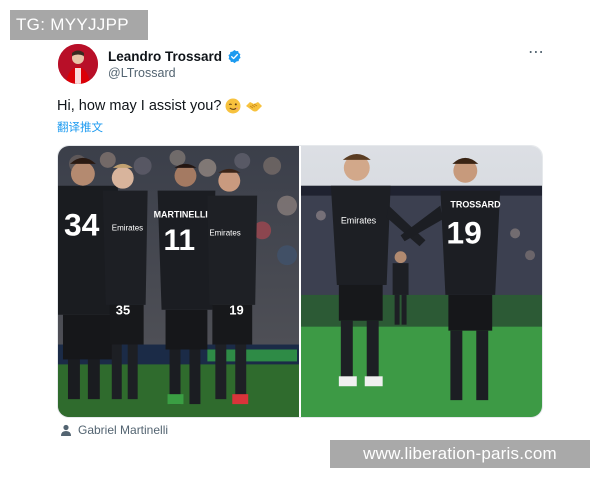  I want to click on jersey-number-35: 35, so click(123, 310).